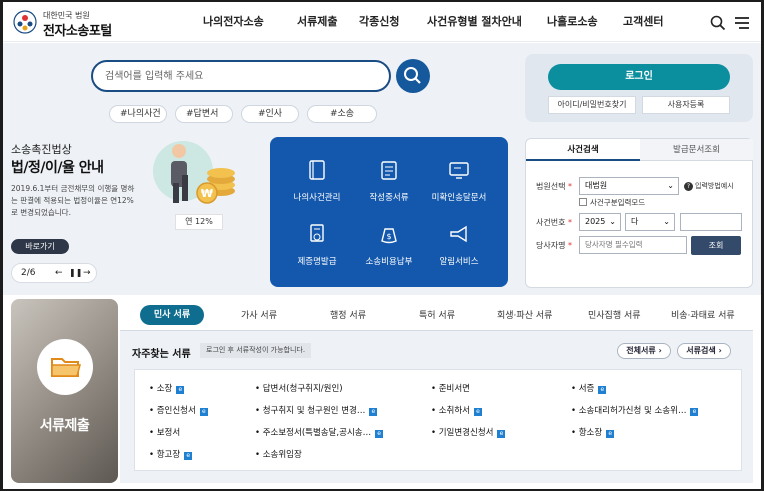  Describe the element at coordinates (487, 22) in the screenshot. I see `nav-procedure-guide: 사건유형별 절차안내` at that location.